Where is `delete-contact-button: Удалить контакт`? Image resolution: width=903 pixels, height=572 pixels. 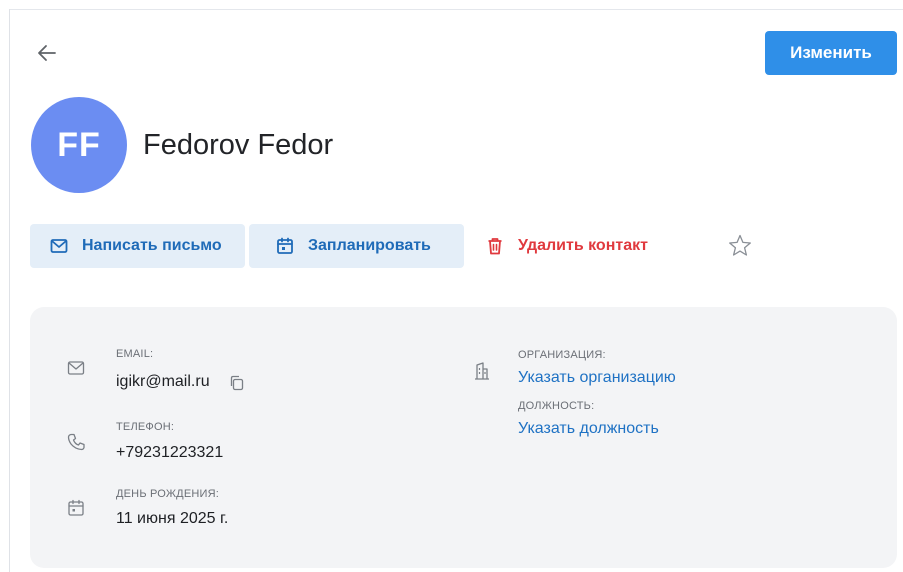 delete-contact-button: Удалить контакт is located at coordinates (572, 246).